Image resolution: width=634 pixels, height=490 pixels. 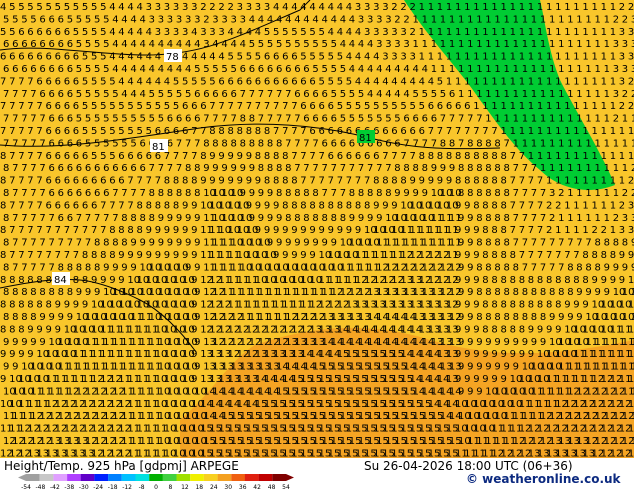 What do you see at coordinates (224, 477) in the screenshot?
I see `scale-swatch` at bounding box center [224, 477].